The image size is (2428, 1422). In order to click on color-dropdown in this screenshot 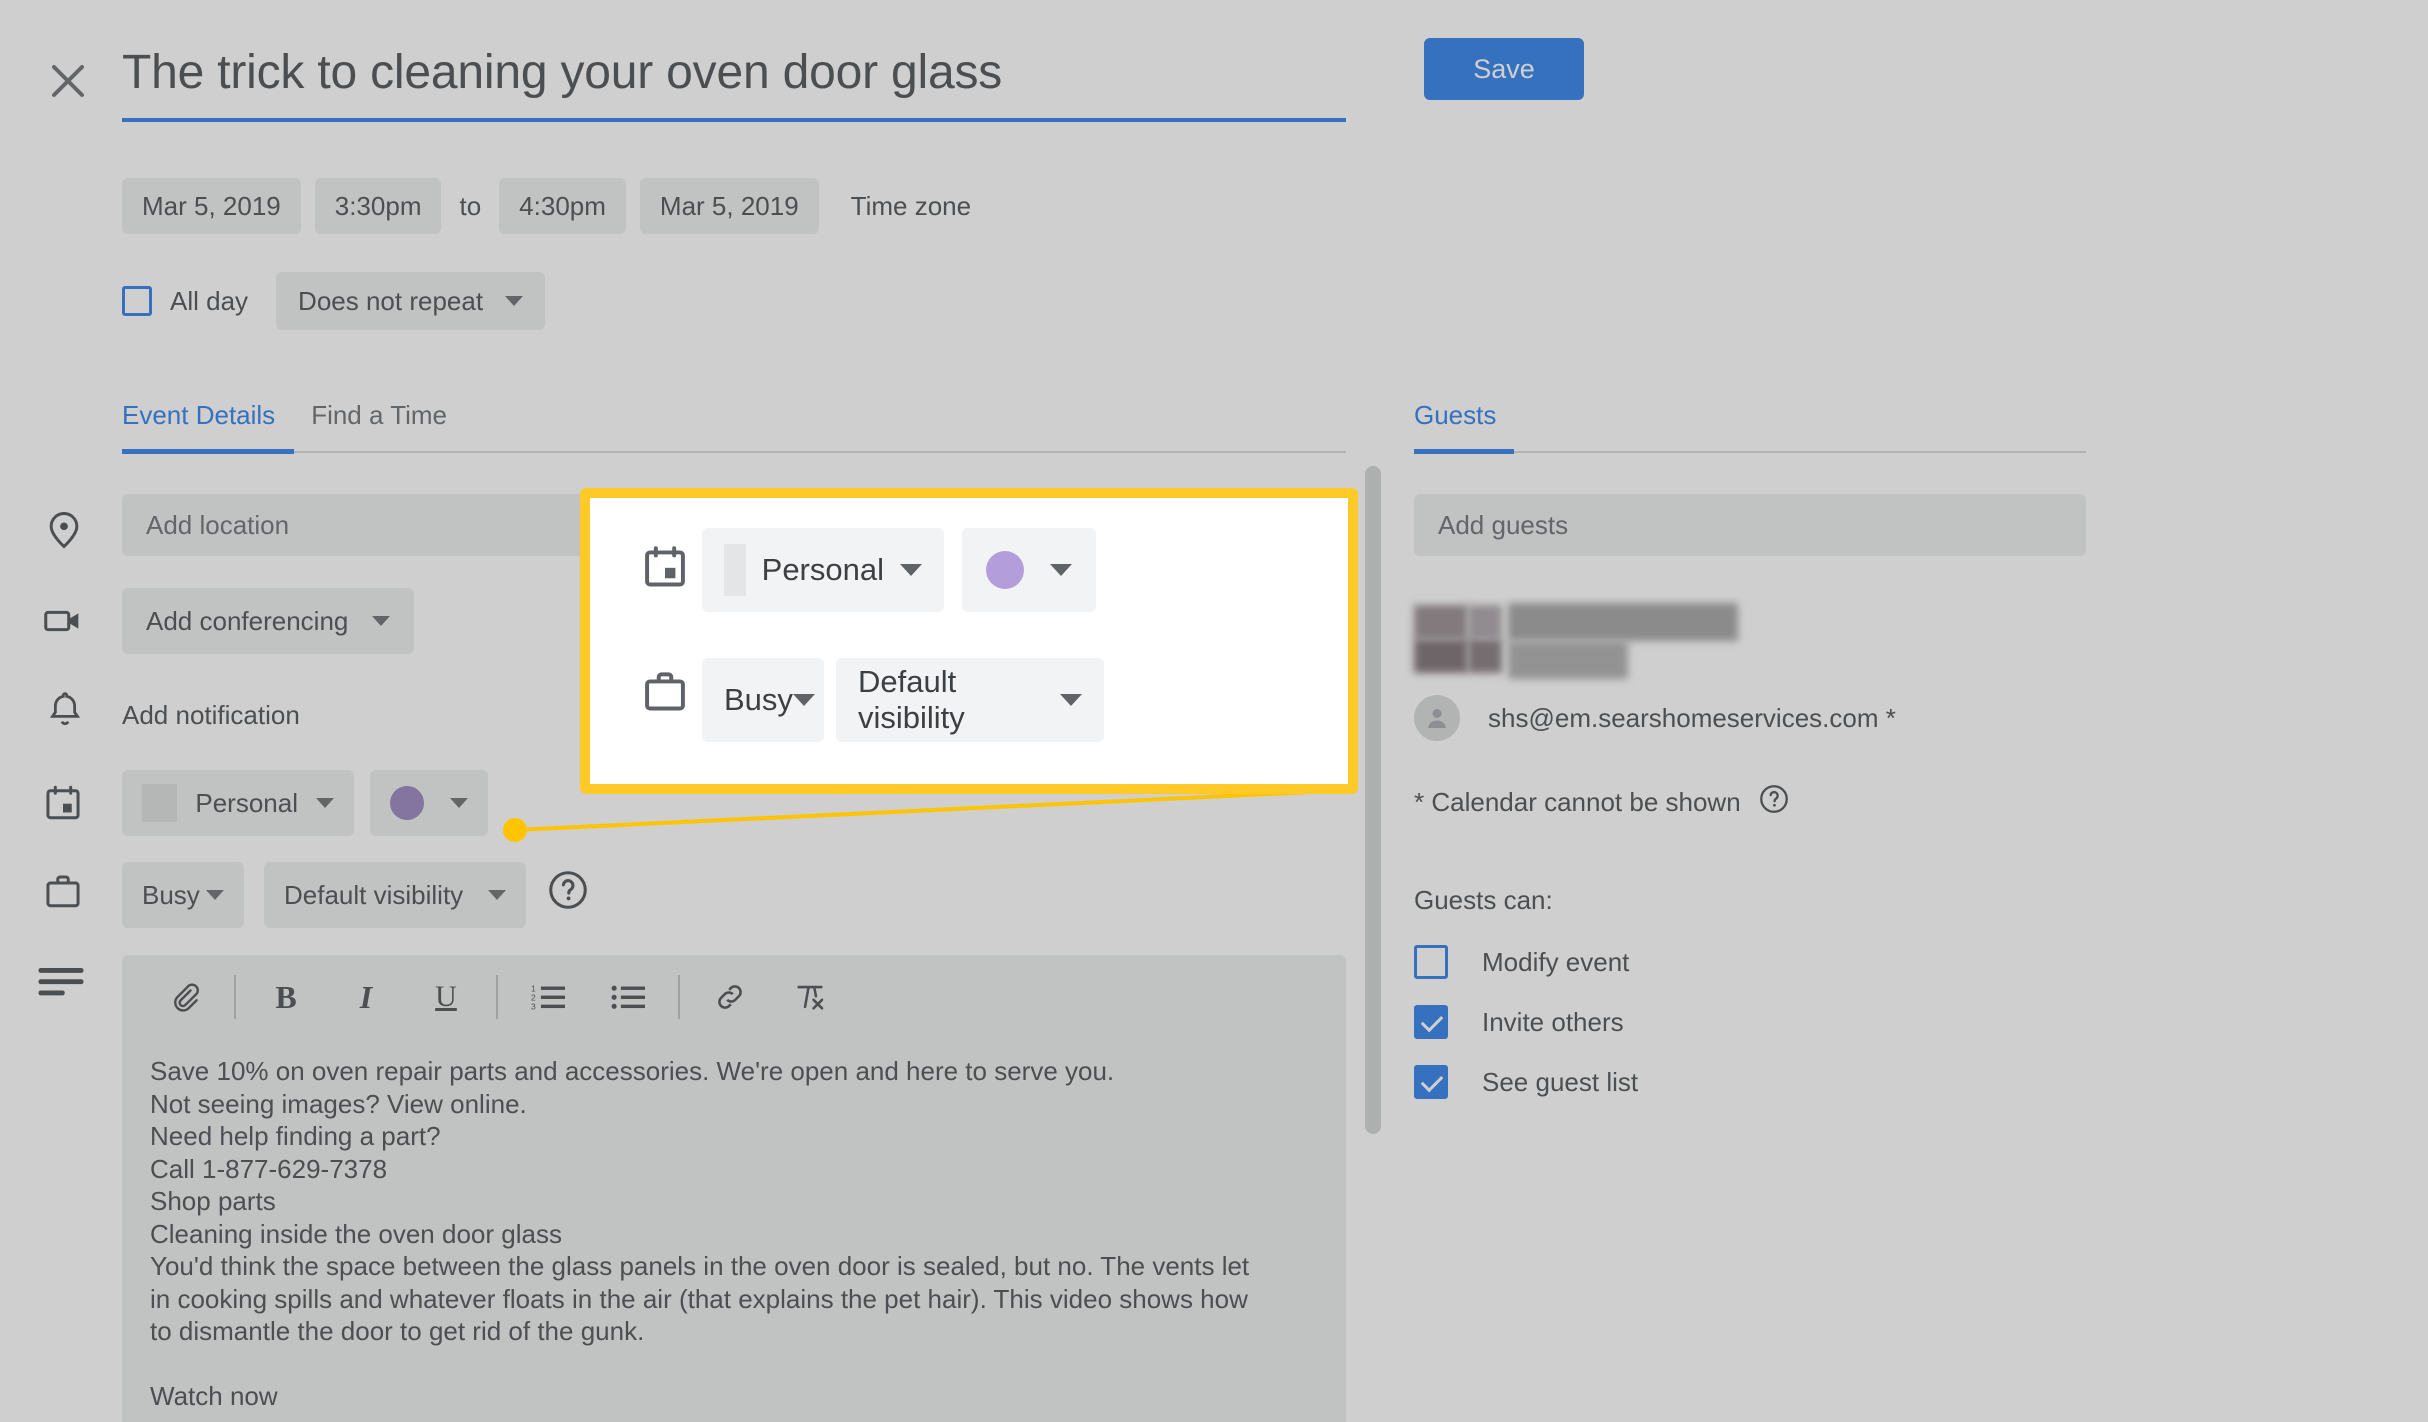, I will do `click(429, 803)`.